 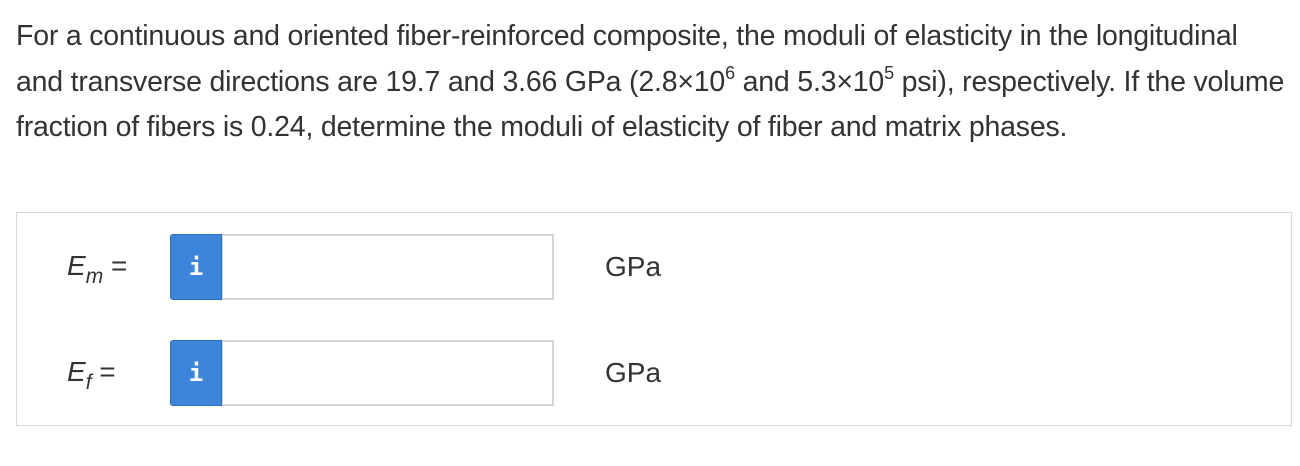 What do you see at coordinates (809, 81) in the screenshot?
I see `question-text-part-2: and 5.3×10` at bounding box center [809, 81].